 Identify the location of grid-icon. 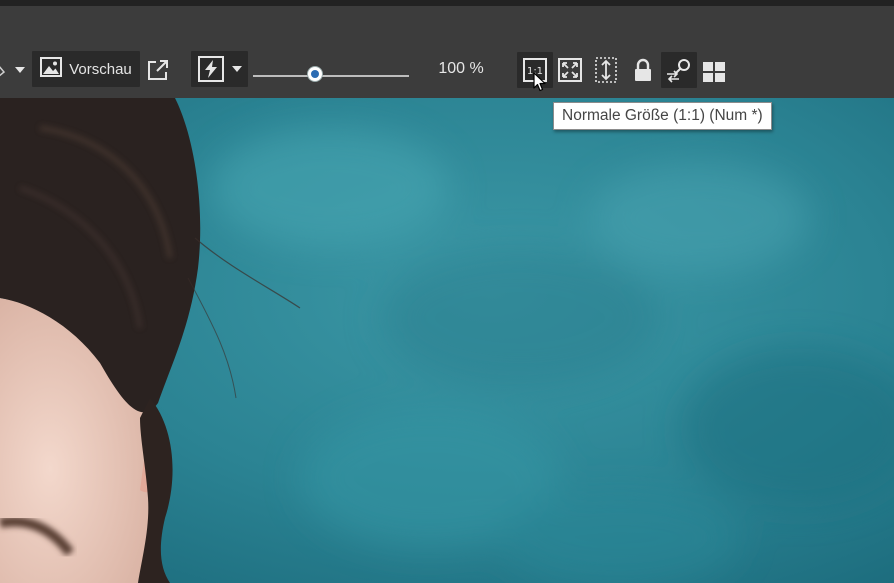
(714, 72).